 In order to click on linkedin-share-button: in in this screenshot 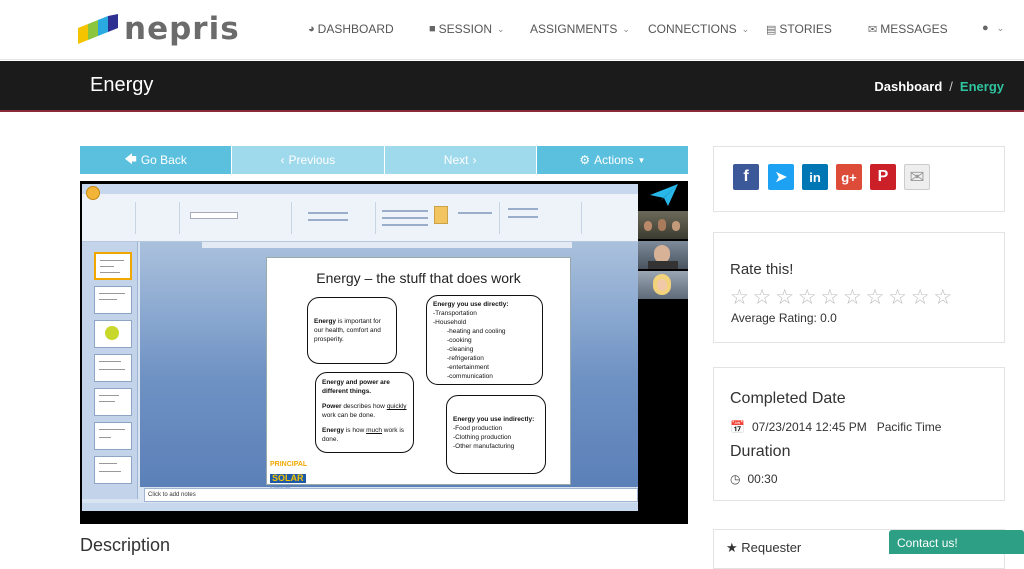, I will do `click(815, 177)`.